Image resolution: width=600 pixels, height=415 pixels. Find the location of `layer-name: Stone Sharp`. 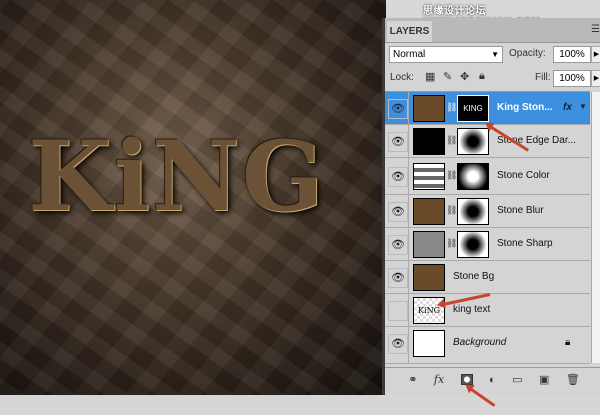

layer-name: Stone Sharp is located at coordinates (525, 243).